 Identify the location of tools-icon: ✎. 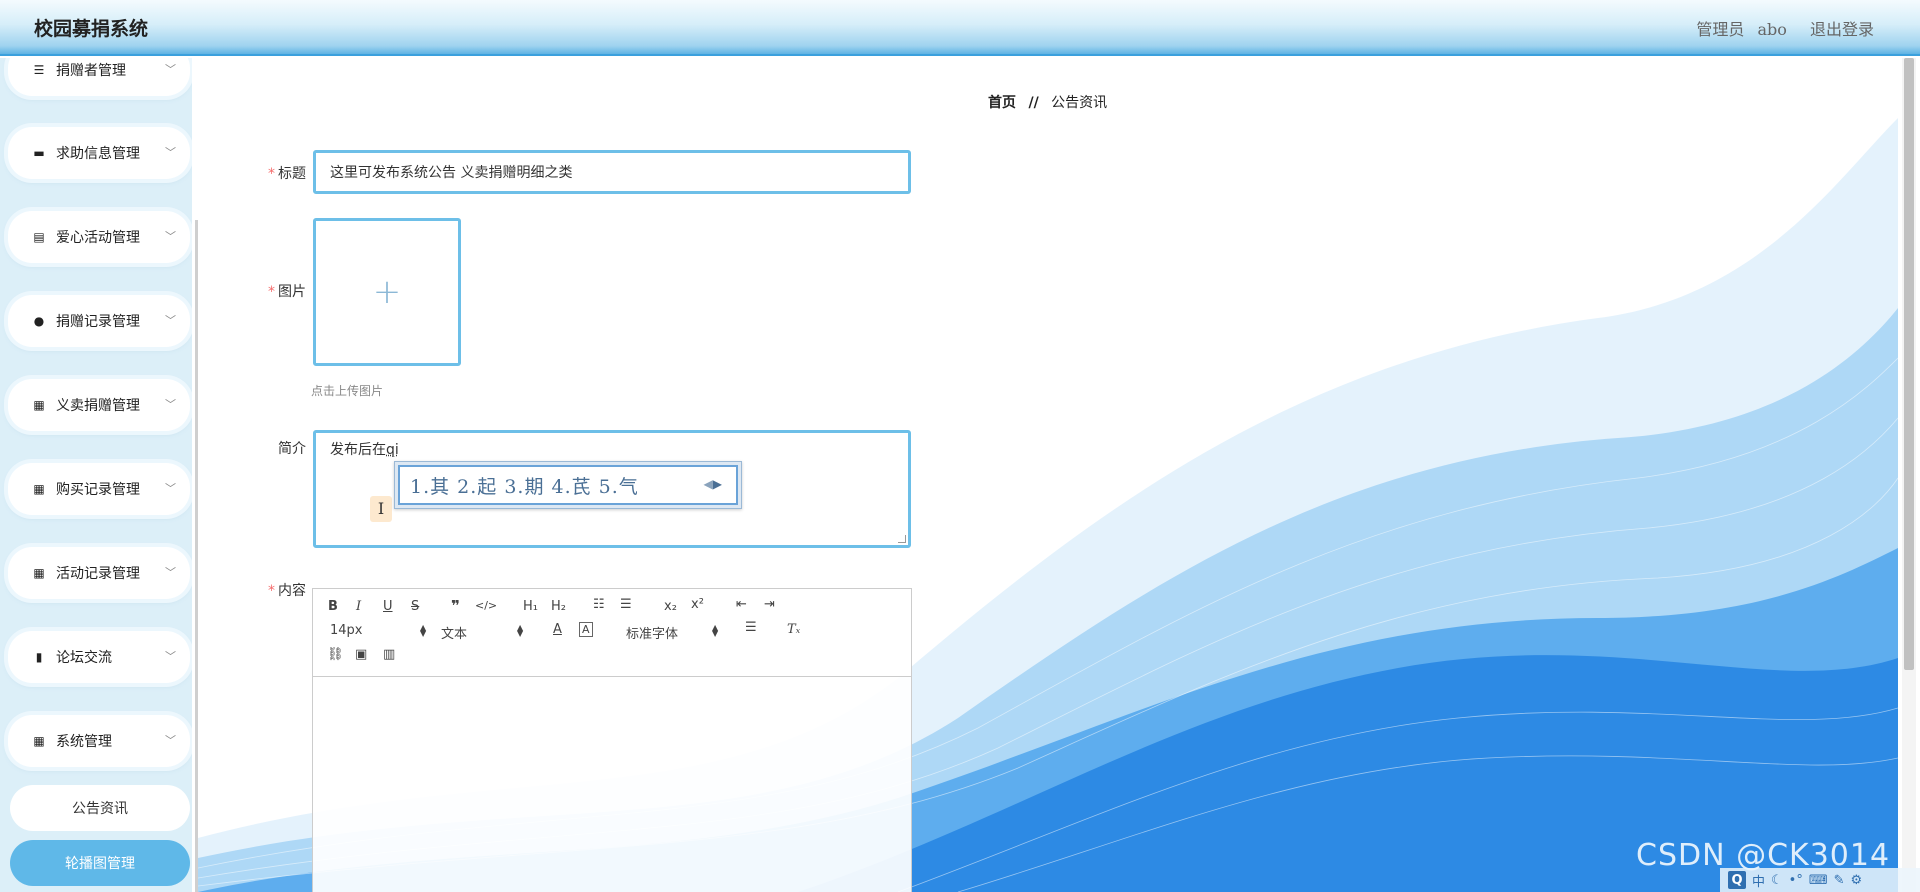
(1839, 880).